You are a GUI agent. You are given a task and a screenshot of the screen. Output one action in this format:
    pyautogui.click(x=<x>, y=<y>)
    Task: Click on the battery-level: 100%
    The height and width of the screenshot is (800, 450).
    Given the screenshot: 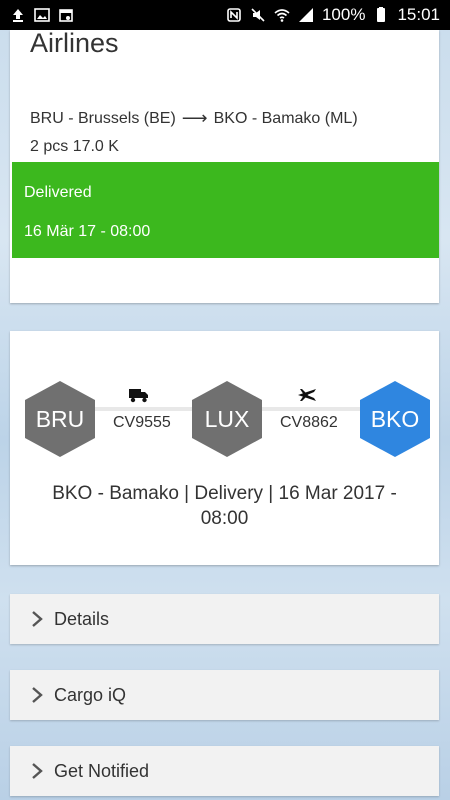 What is the action you would take?
    pyautogui.click(x=343, y=14)
    